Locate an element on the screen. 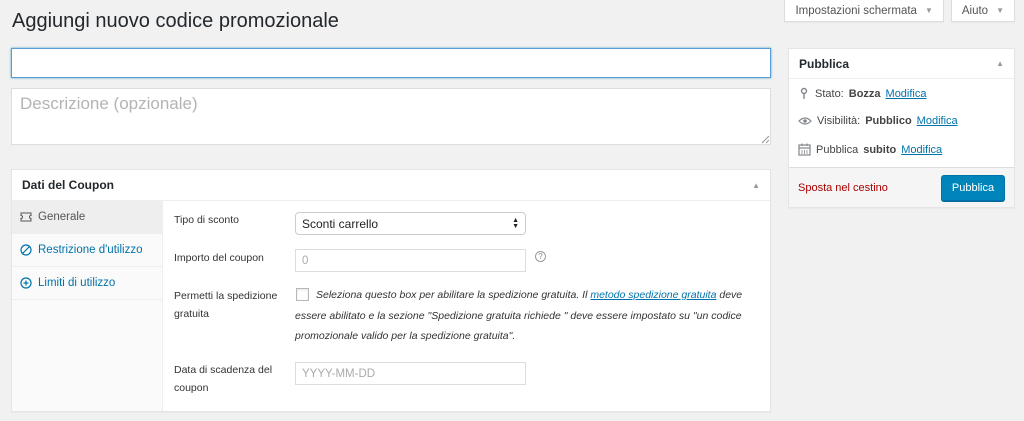 This screenshot has width=1024, height=421. discount-type-value: Sconti carrello is located at coordinates (340, 223).